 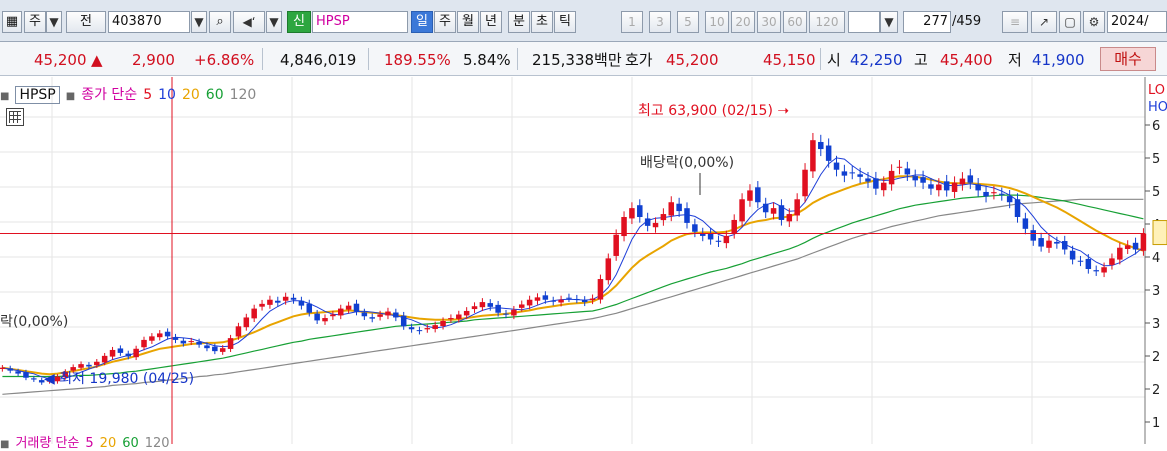 I want to click on prev-button: 전, so click(x=86, y=22).